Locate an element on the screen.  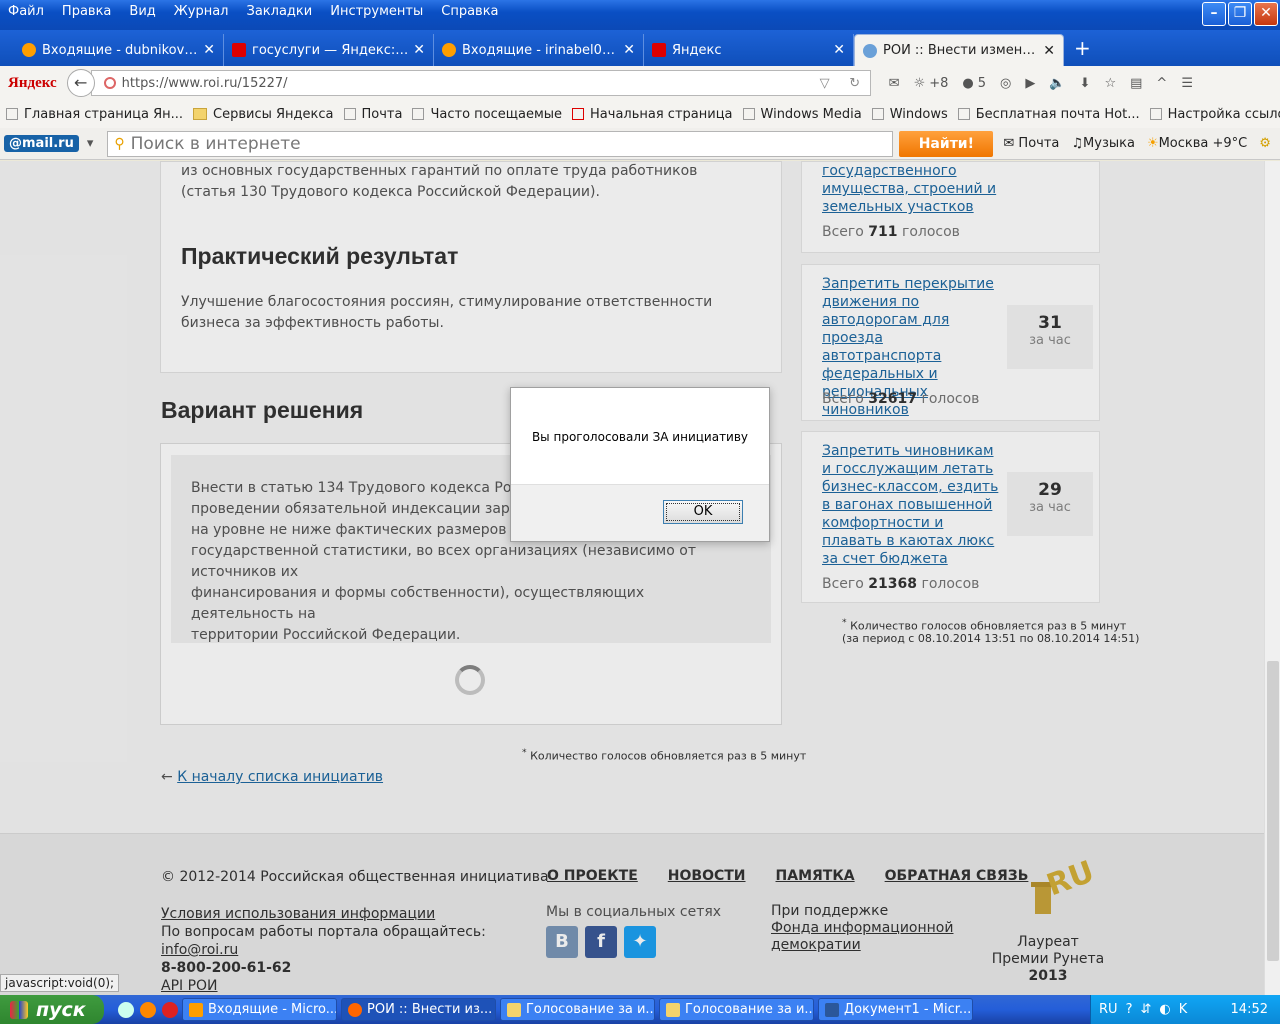
tab-inbox-1: Входящие - dubnikovan... ✕ is located at coordinates (119, 50).